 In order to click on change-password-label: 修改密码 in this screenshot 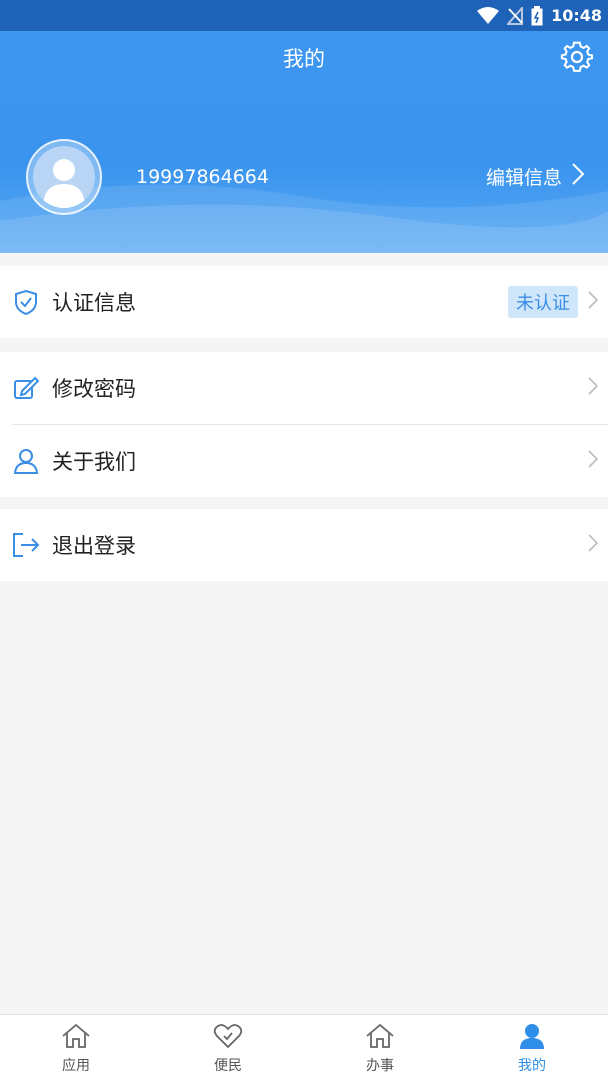, I will do `click(94, 389)`.